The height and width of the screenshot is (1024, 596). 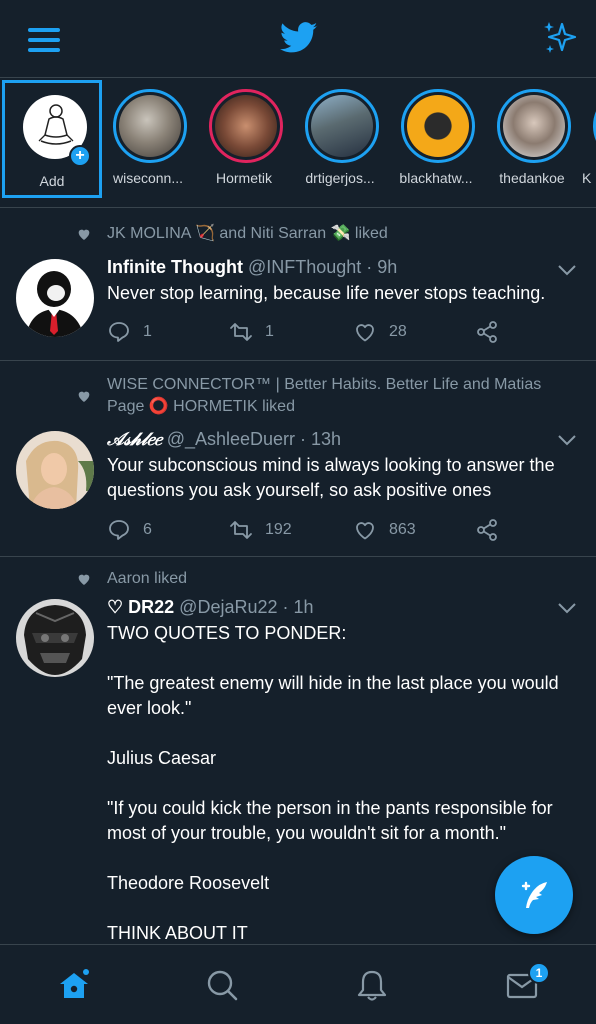 I want to click on handle-time: @DejaRu22 · 1h, so click(x=244, y=607).